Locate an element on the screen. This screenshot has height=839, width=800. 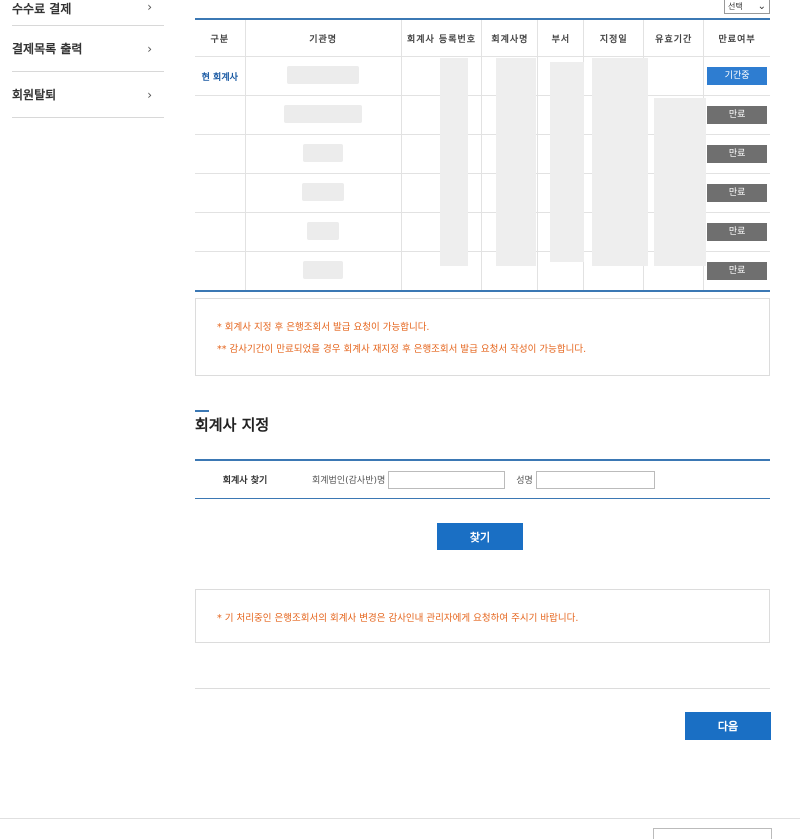
period-cell-redacted is located at coordinates (673, 76).